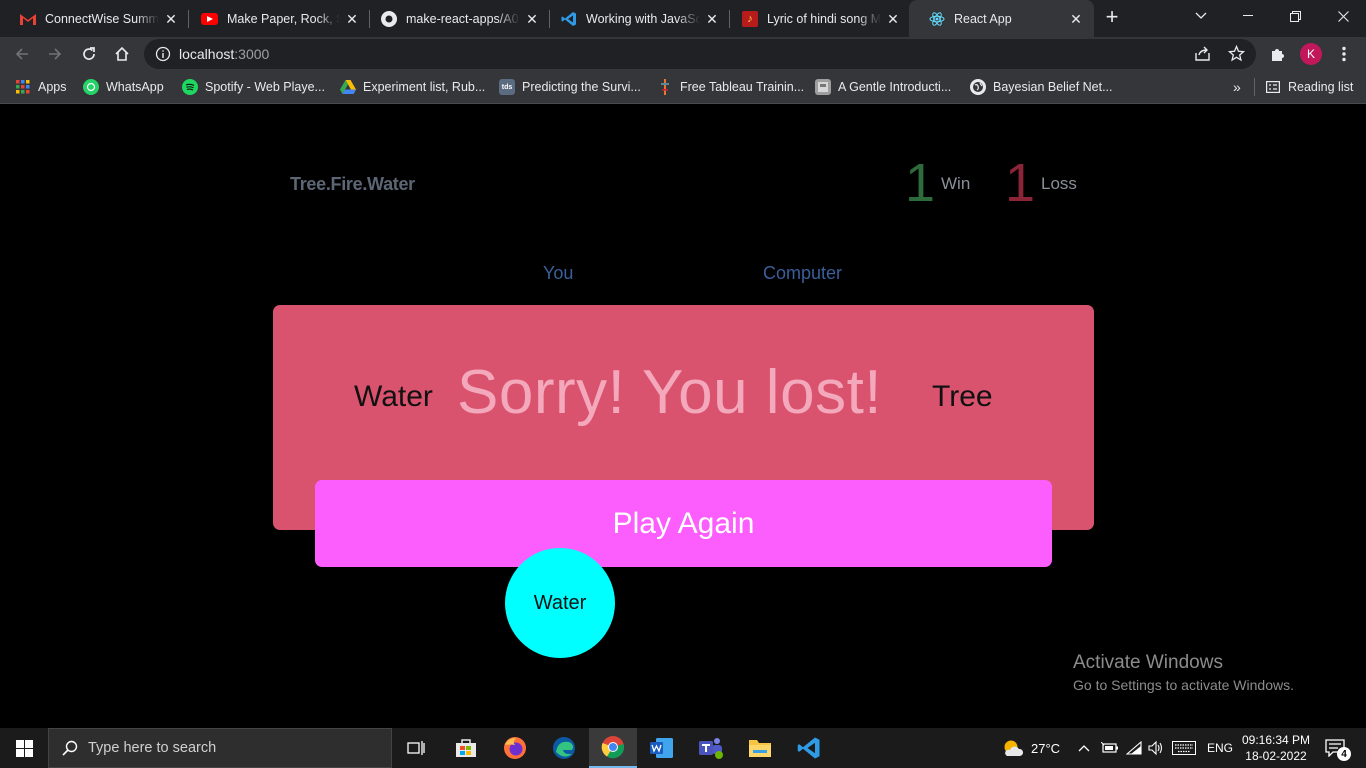 The image size is (1366, 768). What do you see at coordinates (564, 748) in the screenshot?
I see `edge-icon` at bounding box center [564, 748].